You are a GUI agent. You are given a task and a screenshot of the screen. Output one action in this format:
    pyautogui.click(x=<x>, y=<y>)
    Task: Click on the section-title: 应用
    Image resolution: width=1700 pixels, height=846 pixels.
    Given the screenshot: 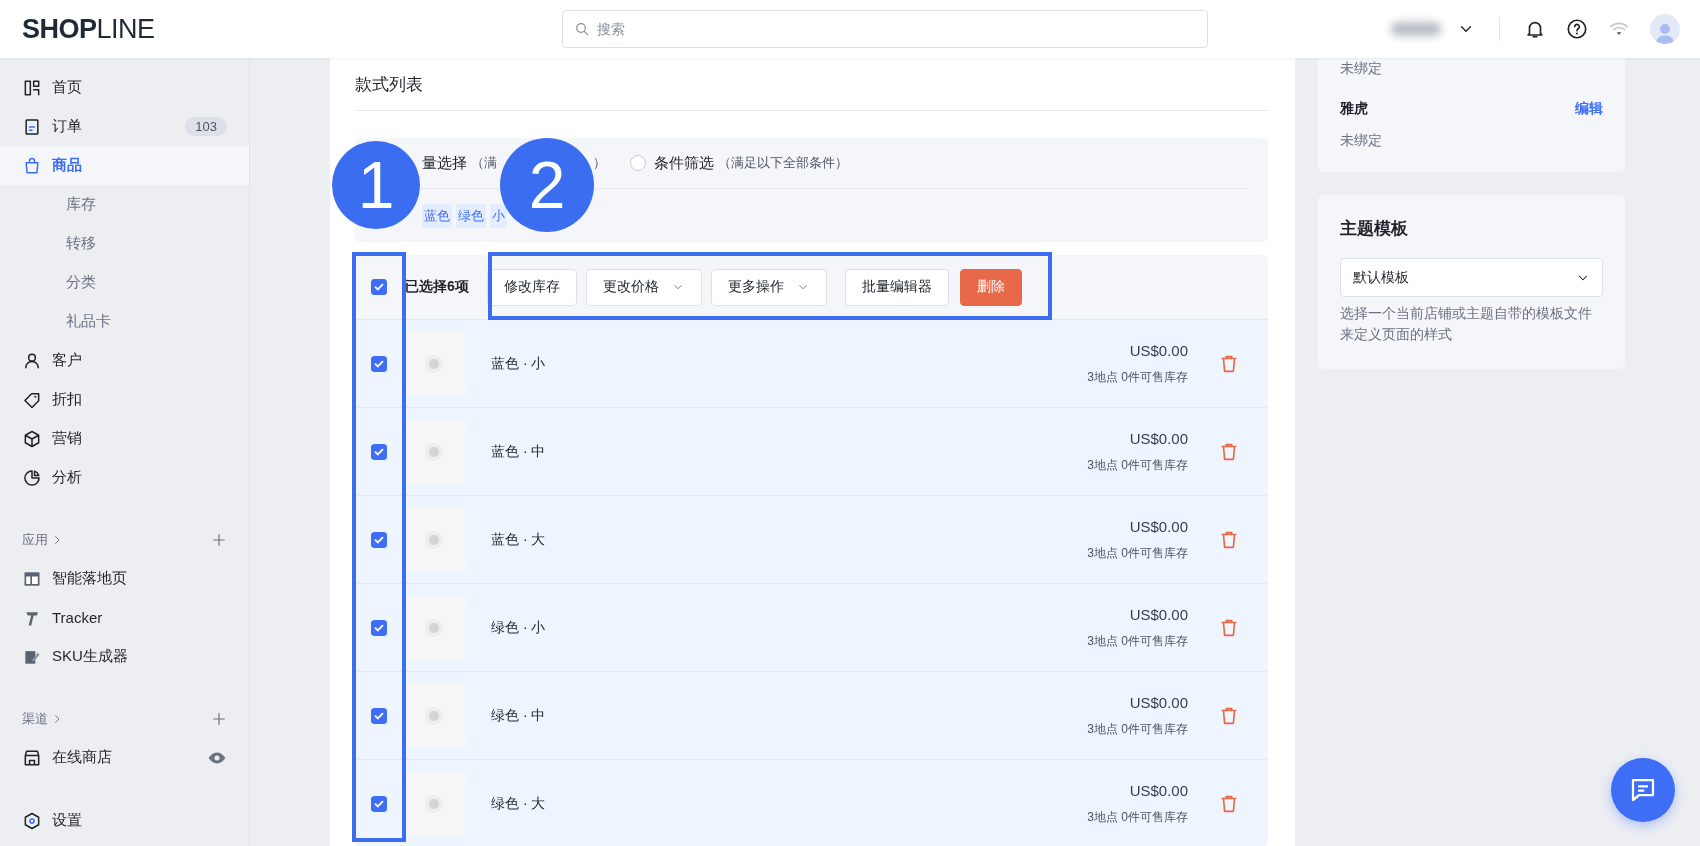 What is the action you would take?
    pyautogui.click(x=35, y=540)
    